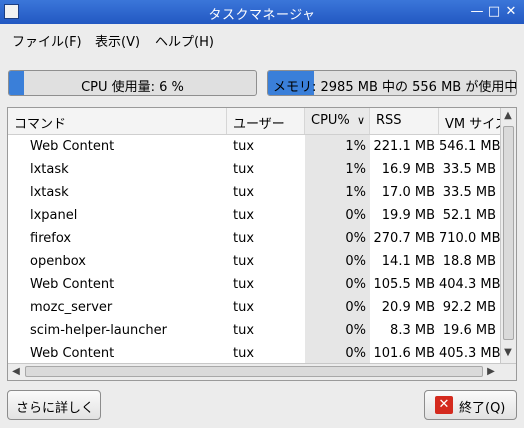 The height and width of the screenshot is (428, 524). What do you see at coordinates (262, 15) in the screenshot?
I see `window-title: タスクマネージャ` at bounding box center [262, 15].